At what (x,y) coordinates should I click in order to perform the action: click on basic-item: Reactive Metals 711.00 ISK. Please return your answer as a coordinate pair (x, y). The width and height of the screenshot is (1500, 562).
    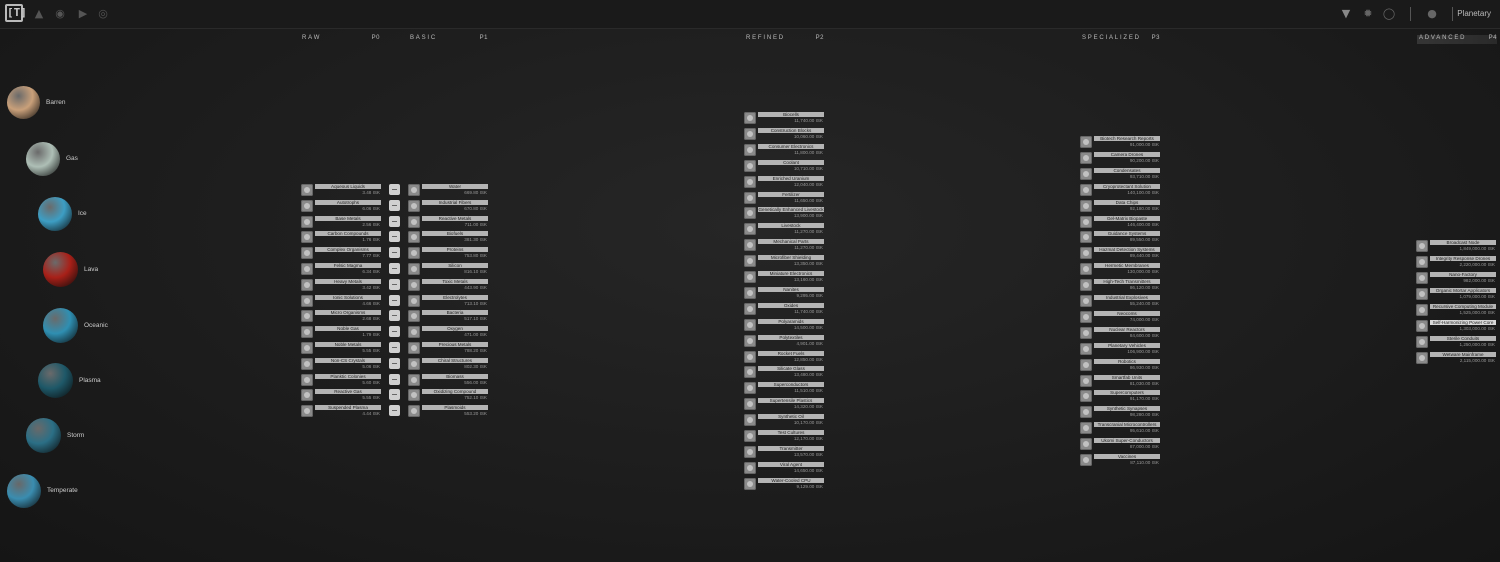
    Looking at the image, I should click on (448, 221).